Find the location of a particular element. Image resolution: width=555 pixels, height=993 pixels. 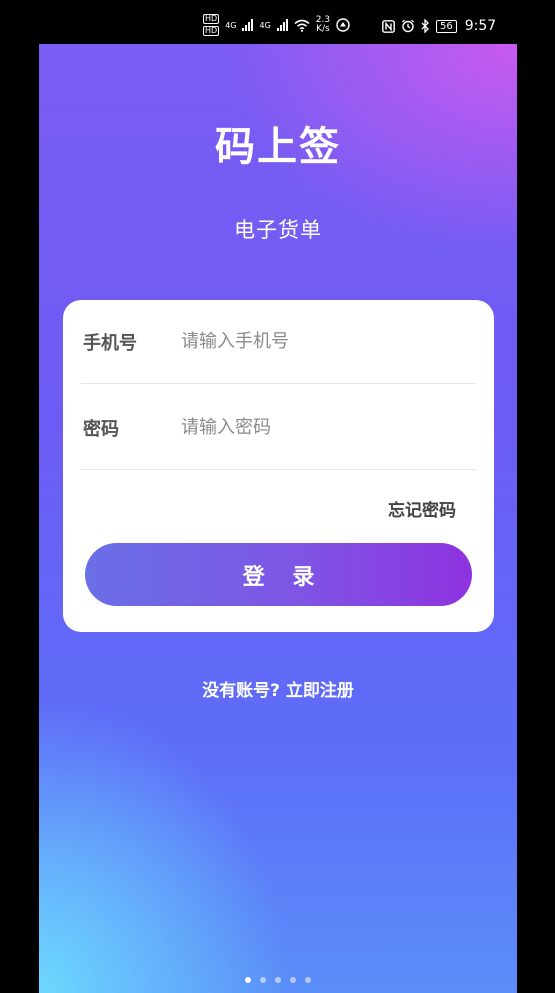

page-indicator is located at coordinates (278, 980).